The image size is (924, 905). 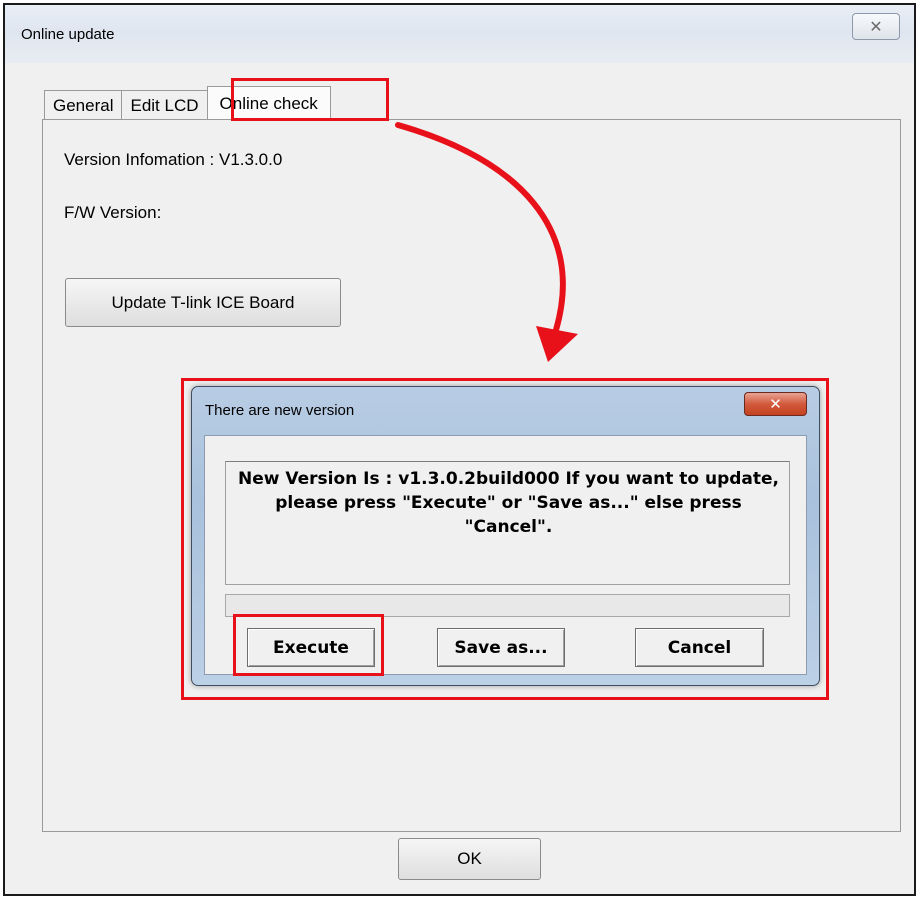 I want to click on button-label: Cancel, so click(x=699, y=647).